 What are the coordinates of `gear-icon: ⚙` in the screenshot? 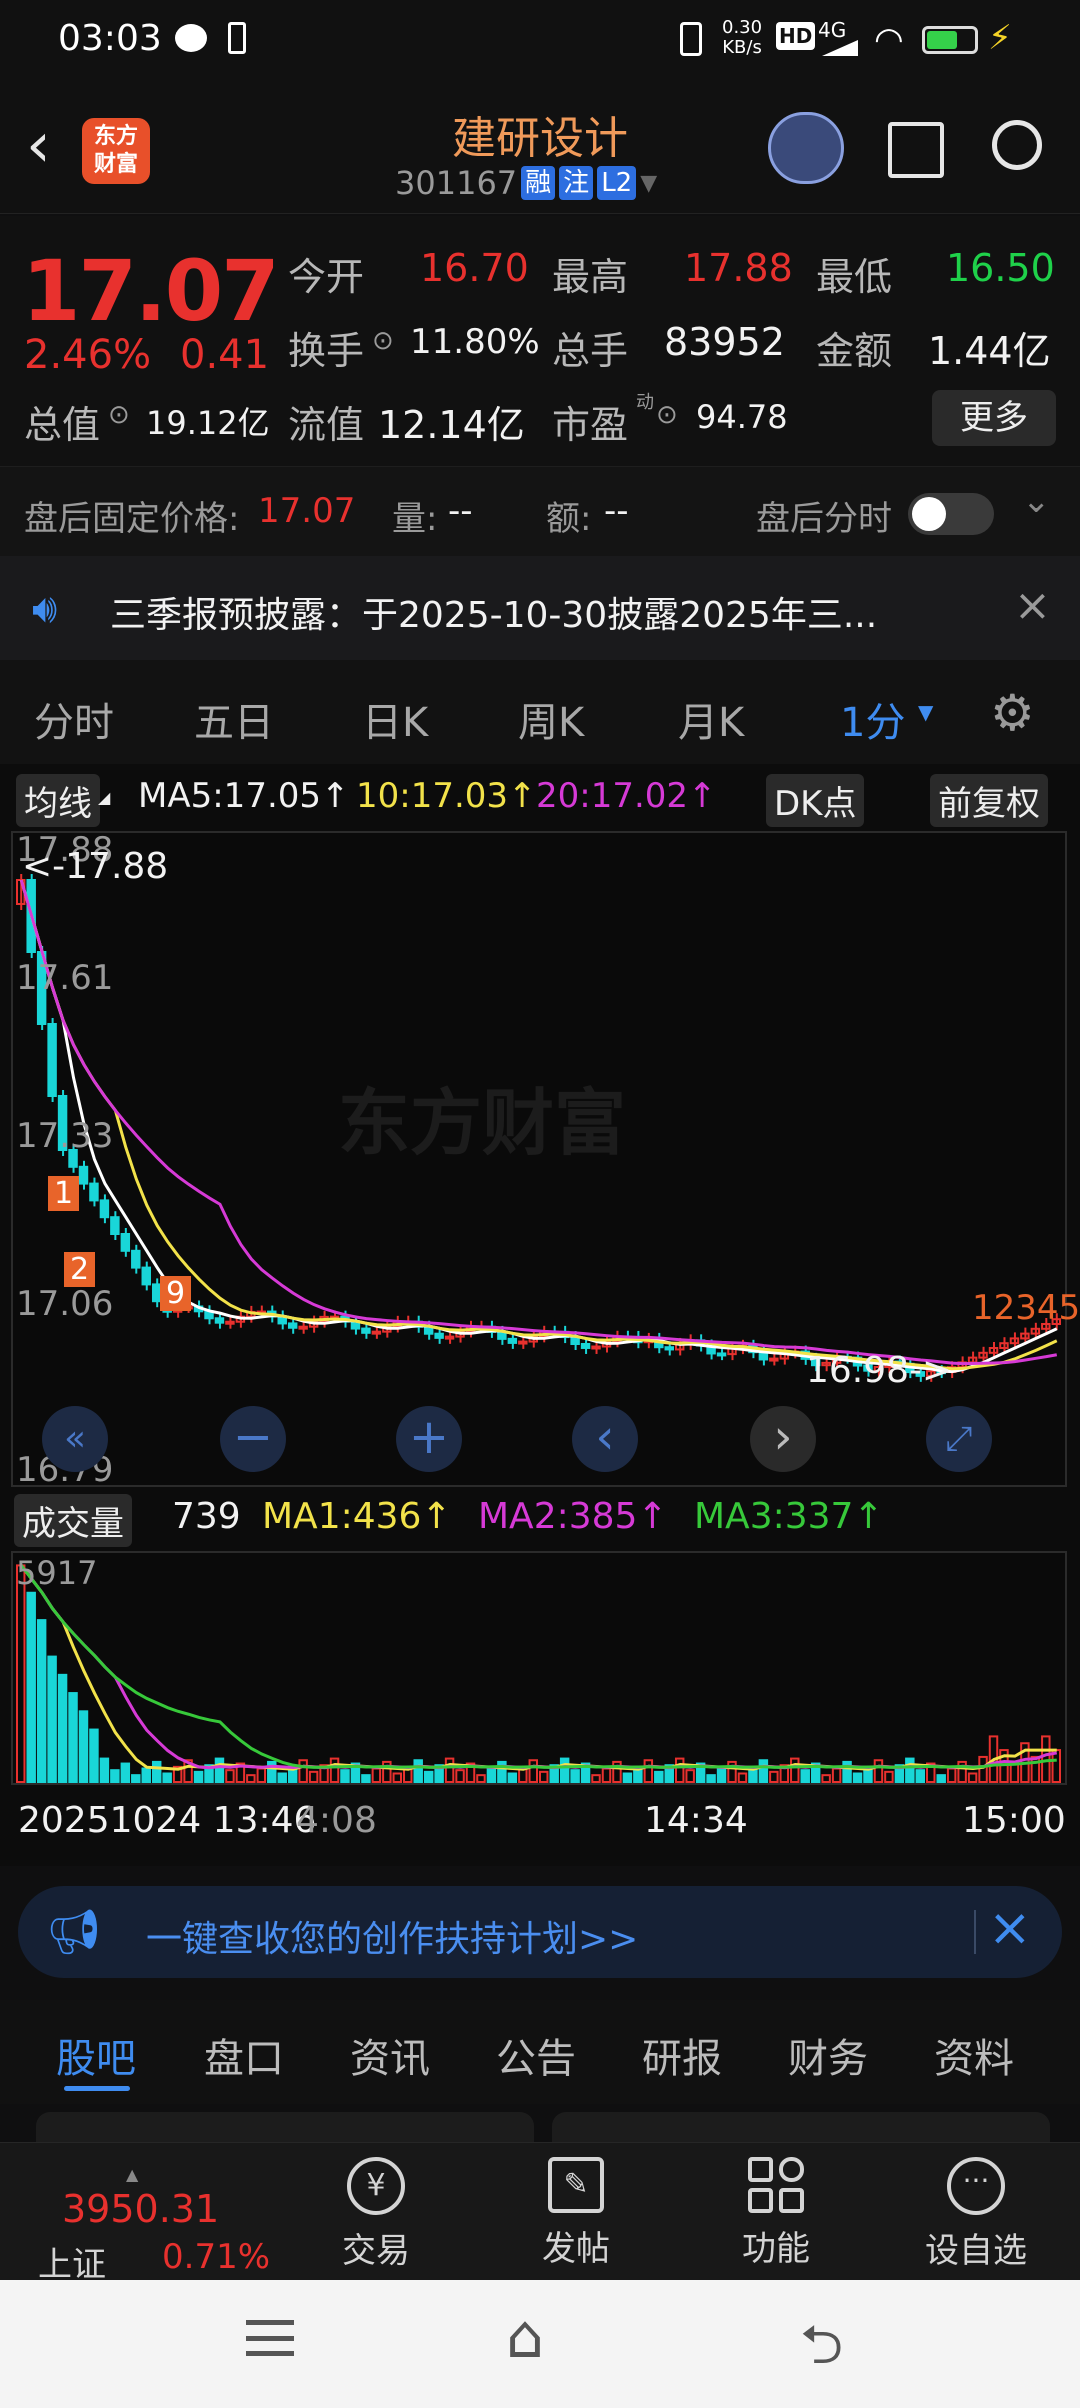 It's located at (1012, 713).